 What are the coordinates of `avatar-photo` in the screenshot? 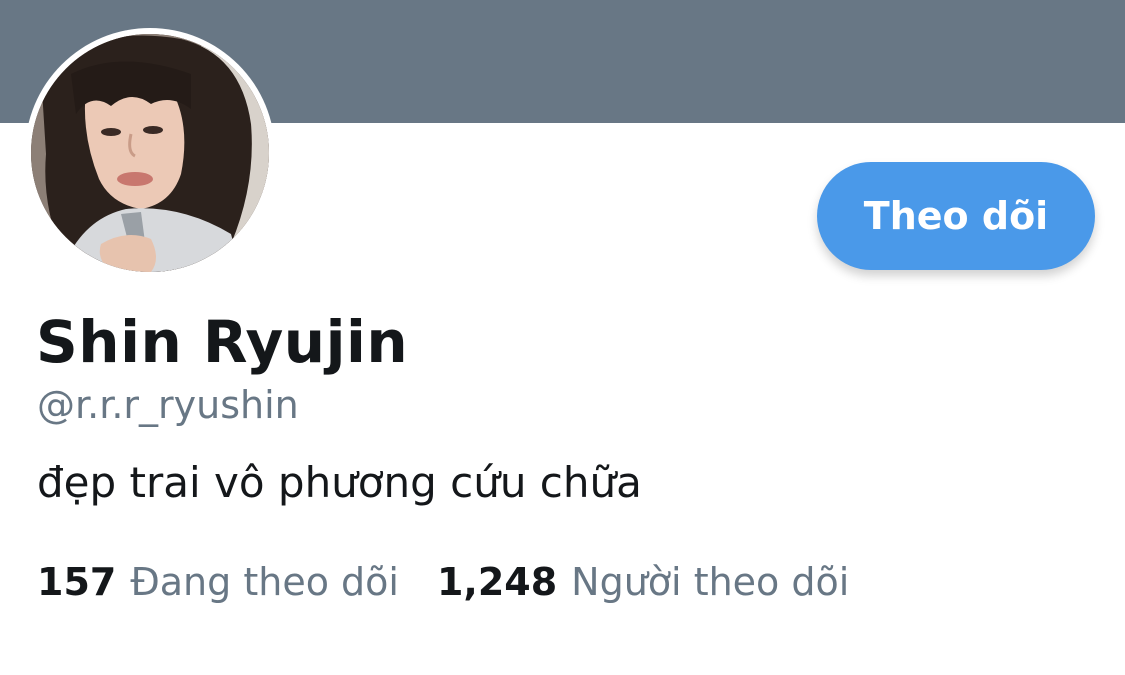 It's located at (150, 153).